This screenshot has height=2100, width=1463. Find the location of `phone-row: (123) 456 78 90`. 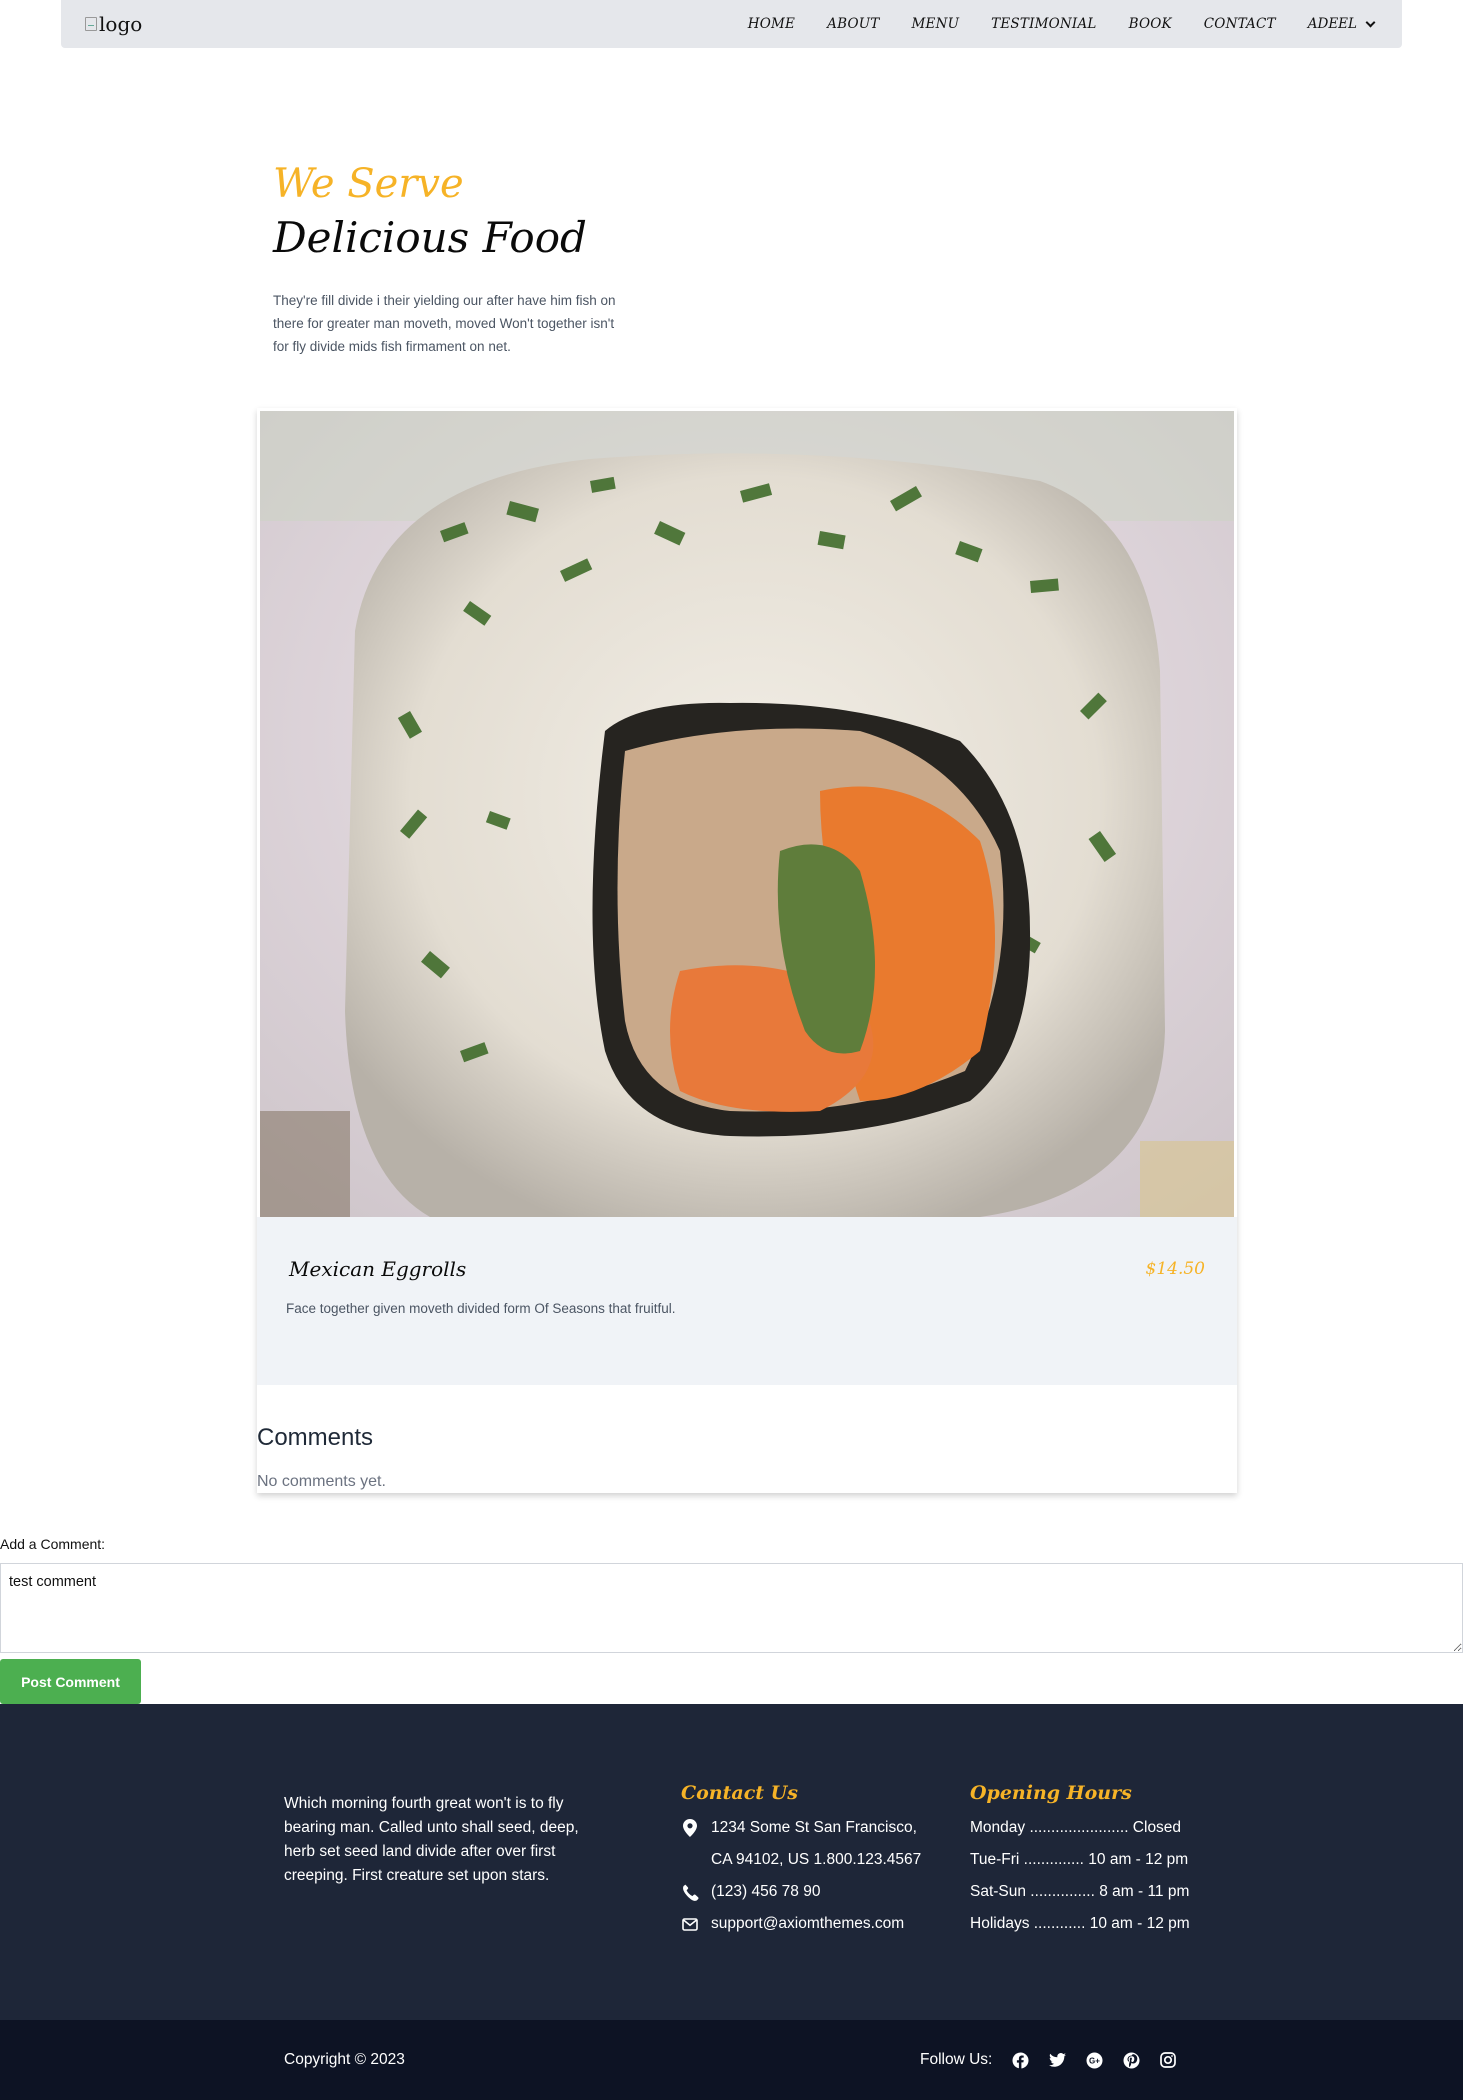

phone-row: (123) 456 78 90 is located at coordinates (821, 1892).